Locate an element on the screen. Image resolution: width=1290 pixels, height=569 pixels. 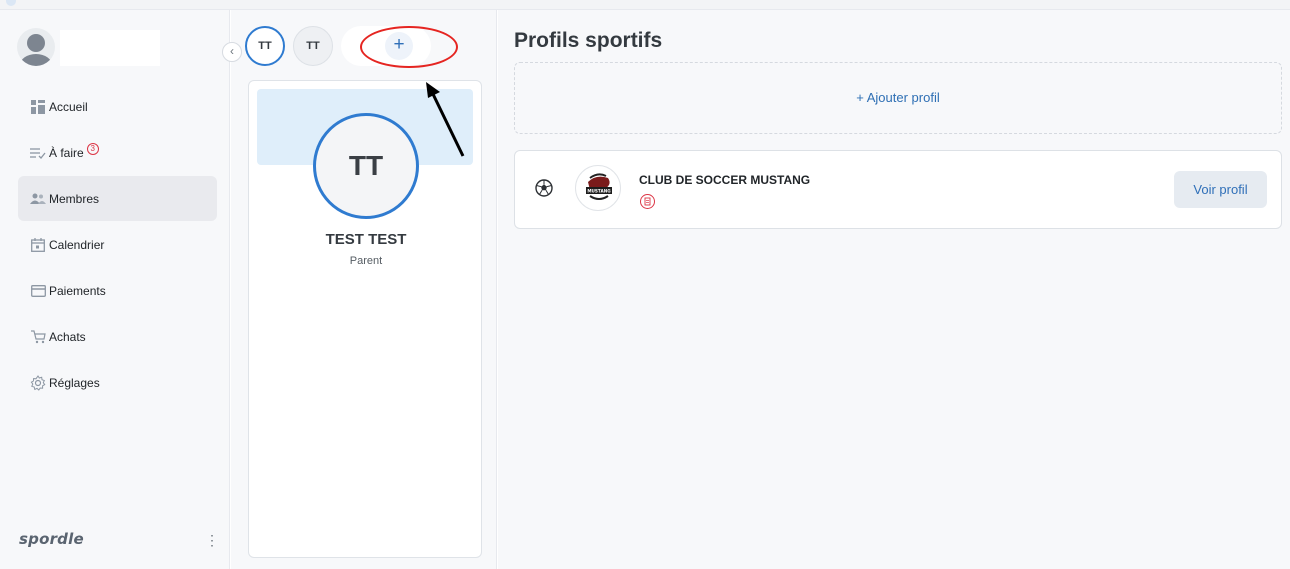
svg-text: MUSTANG is located at coordinates (599, 191).